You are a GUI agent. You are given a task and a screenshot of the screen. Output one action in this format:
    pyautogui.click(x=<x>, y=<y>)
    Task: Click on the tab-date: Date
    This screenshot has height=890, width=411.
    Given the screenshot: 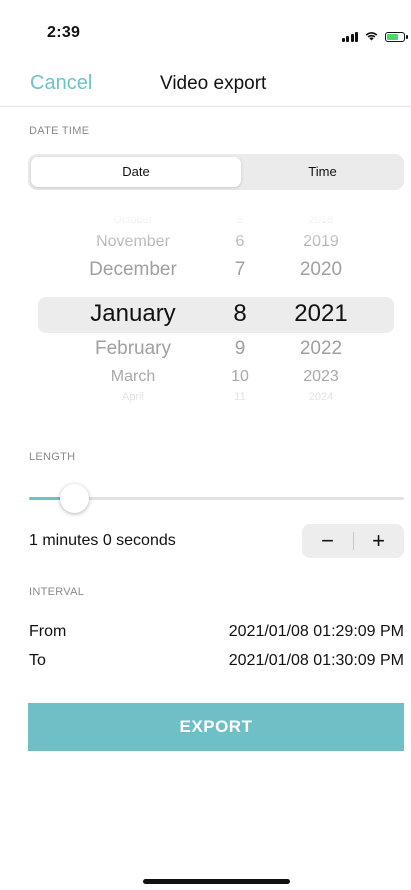 What is the action you would take?
    pyautogui.click(x=136, y=172)
    